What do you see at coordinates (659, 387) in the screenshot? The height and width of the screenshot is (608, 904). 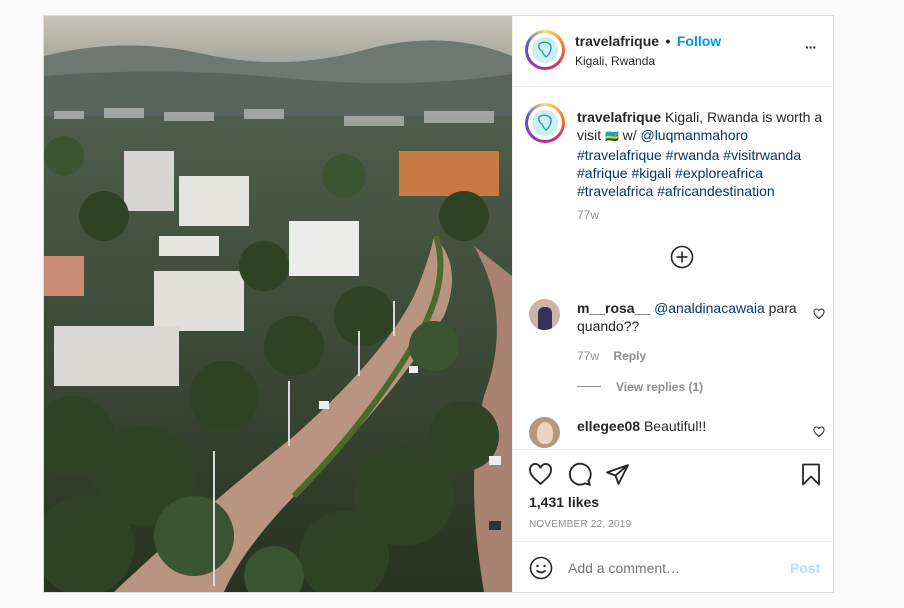 I see `view-replies-button: View replies (1)` at bounding box center [659, 387].